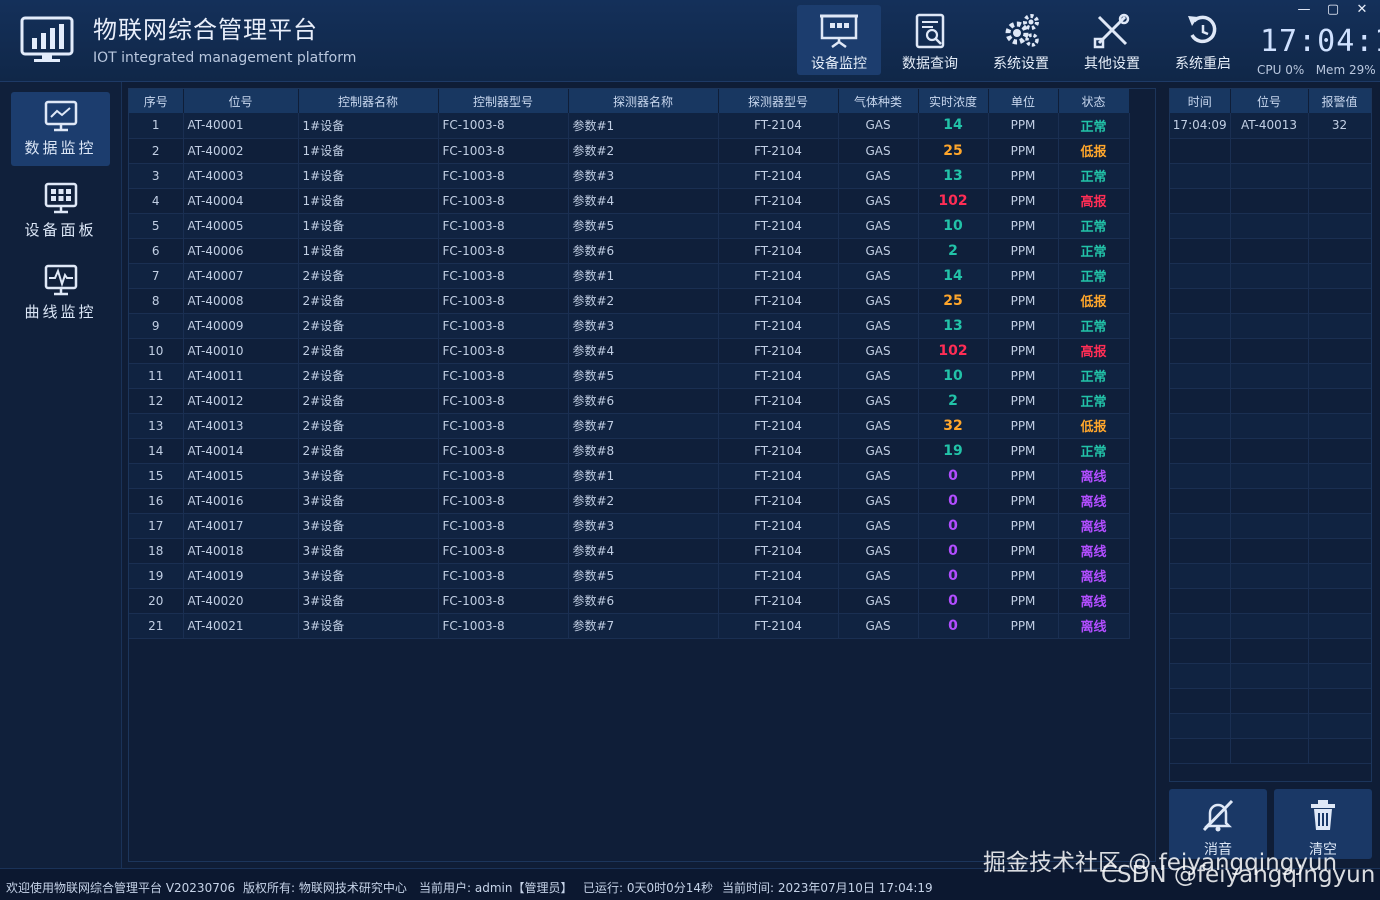 The width and height of the screenshot is (1380, 900). I want to click on nav-other-settings-button: 其他设置, so click(1112, 40).